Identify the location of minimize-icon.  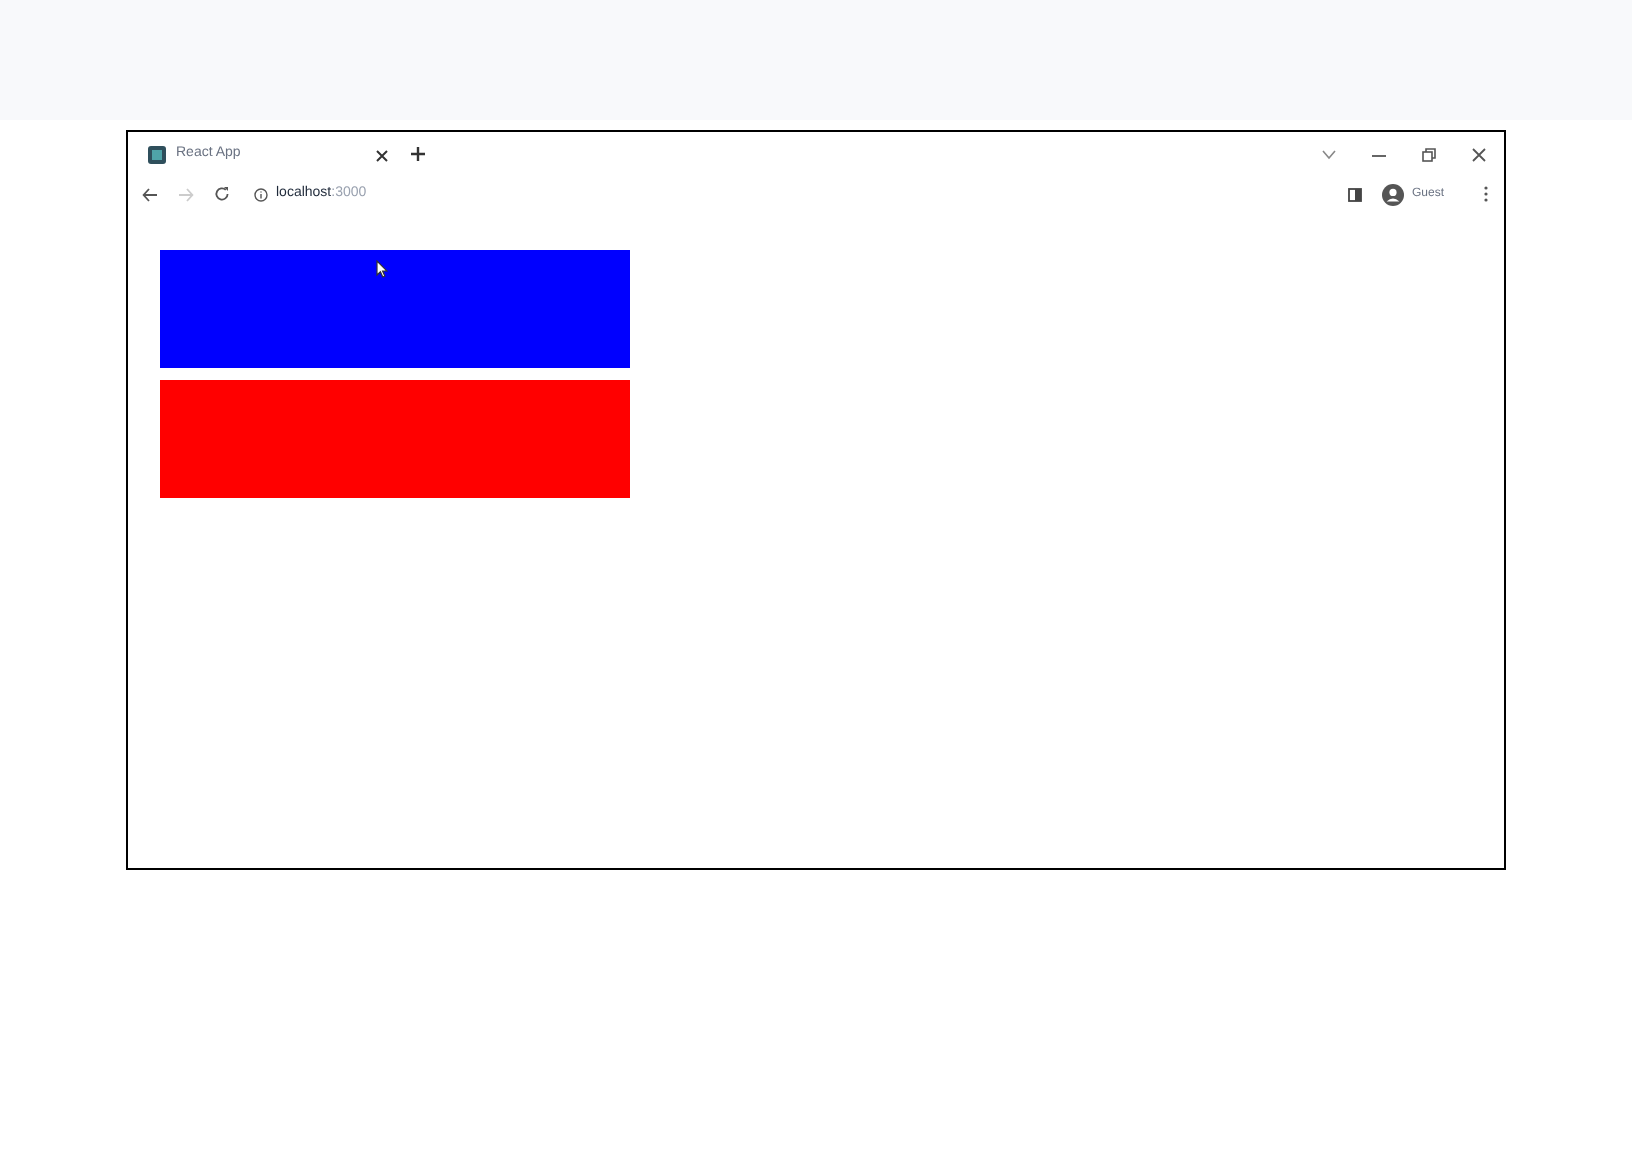
(1379, 155).